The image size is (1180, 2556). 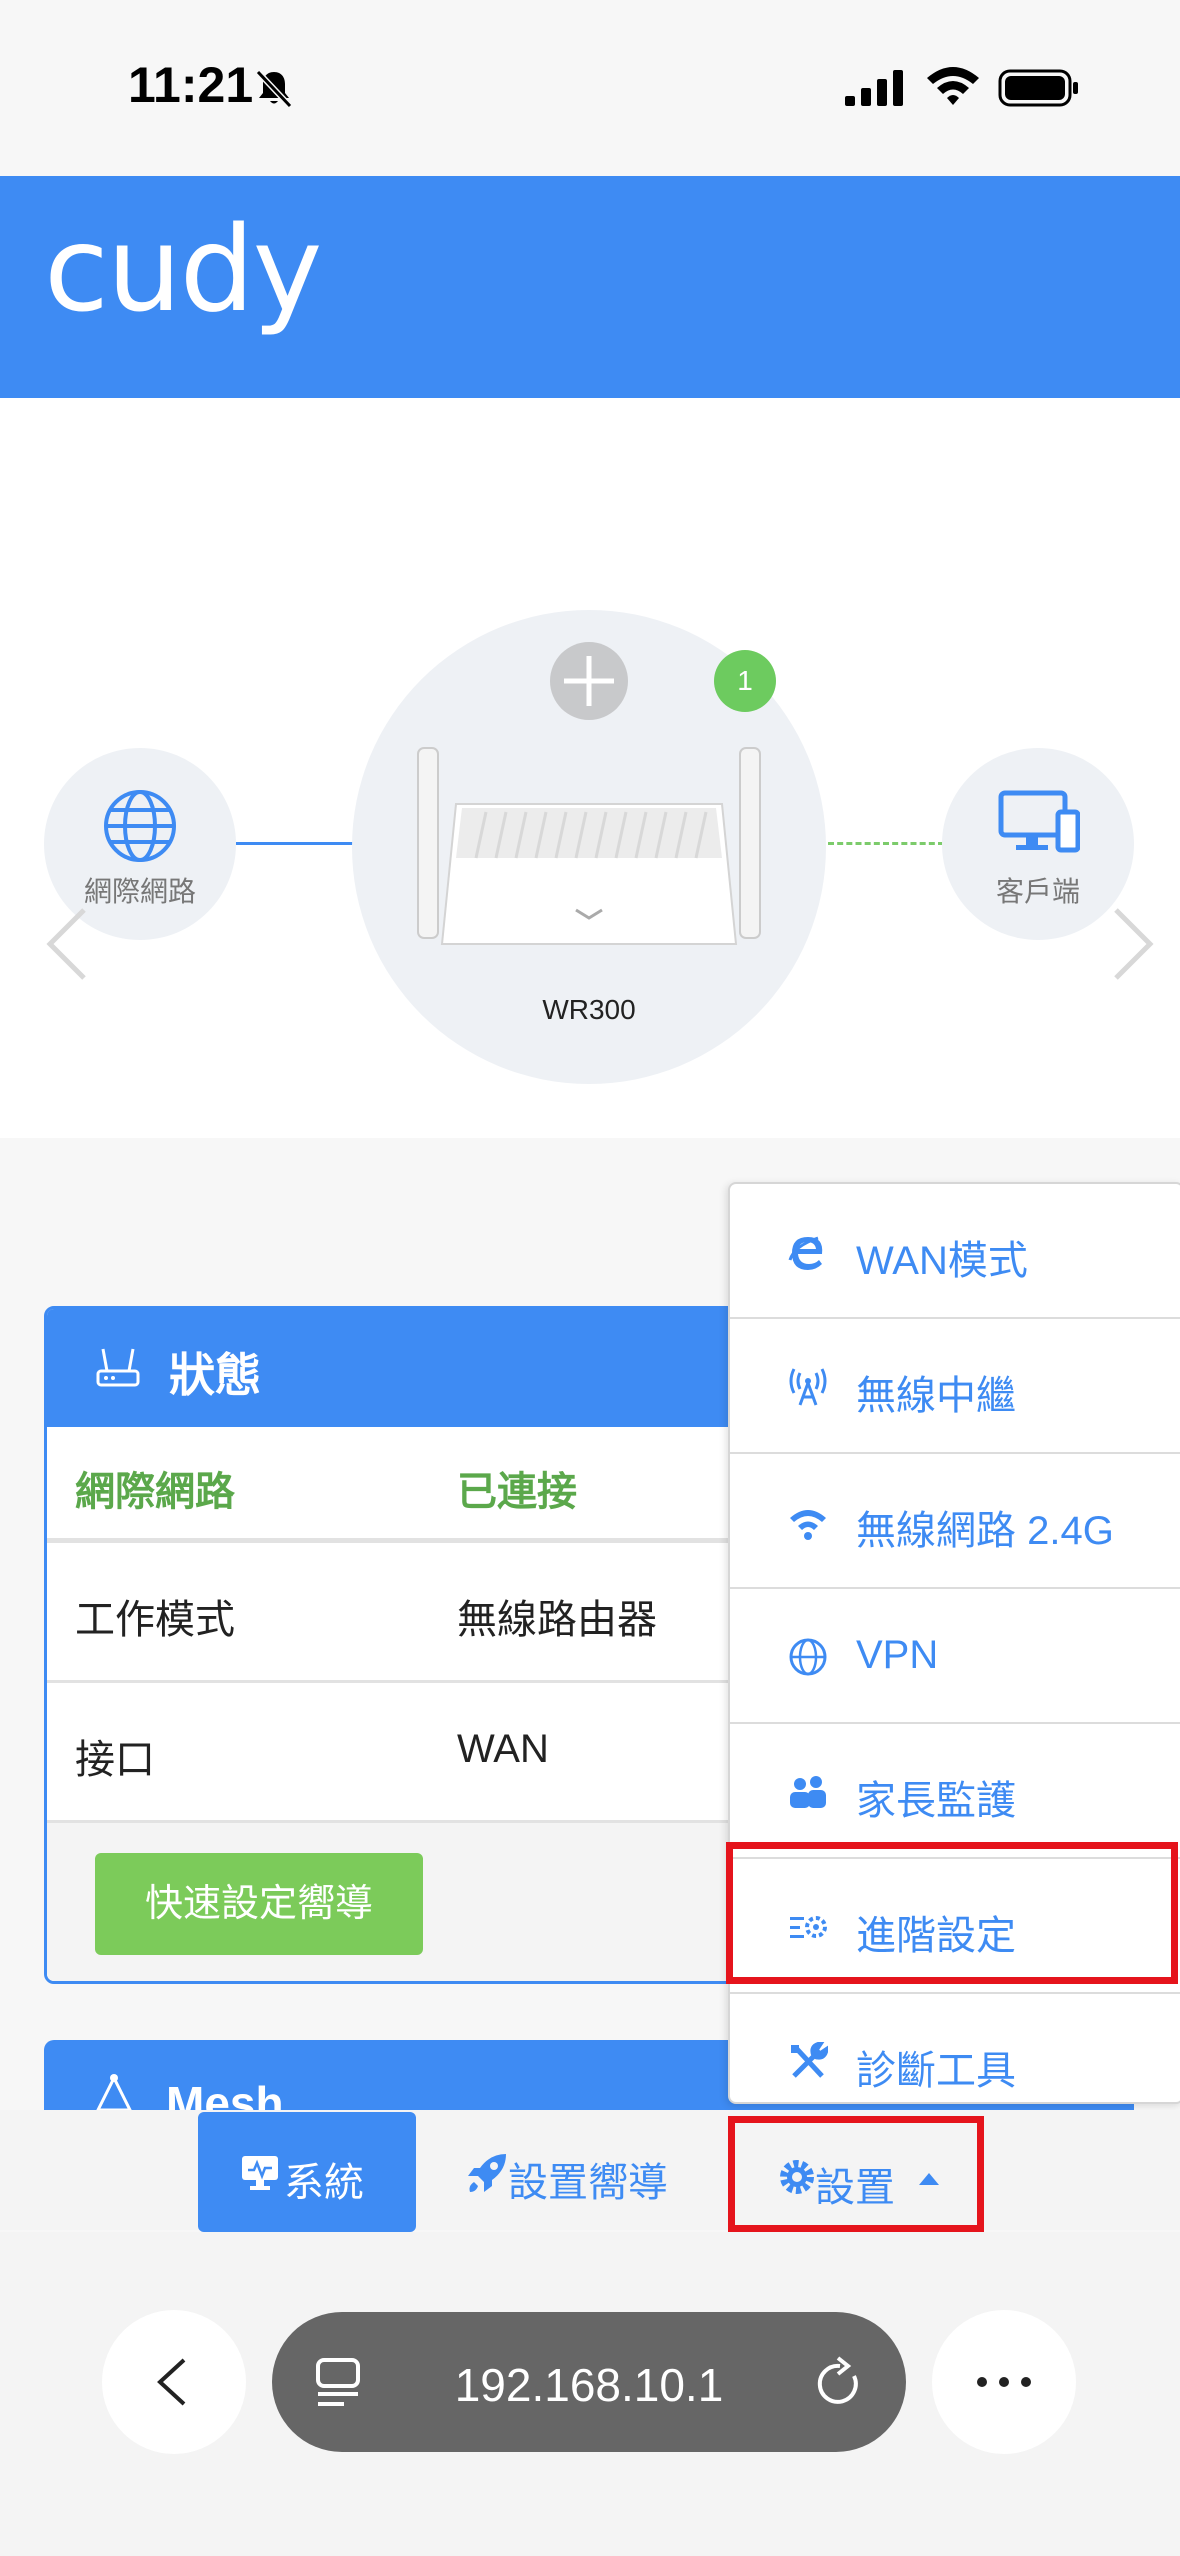 I want to click on menu-item-diagnostics: 診斷工具, so click(x=955, y=2049).